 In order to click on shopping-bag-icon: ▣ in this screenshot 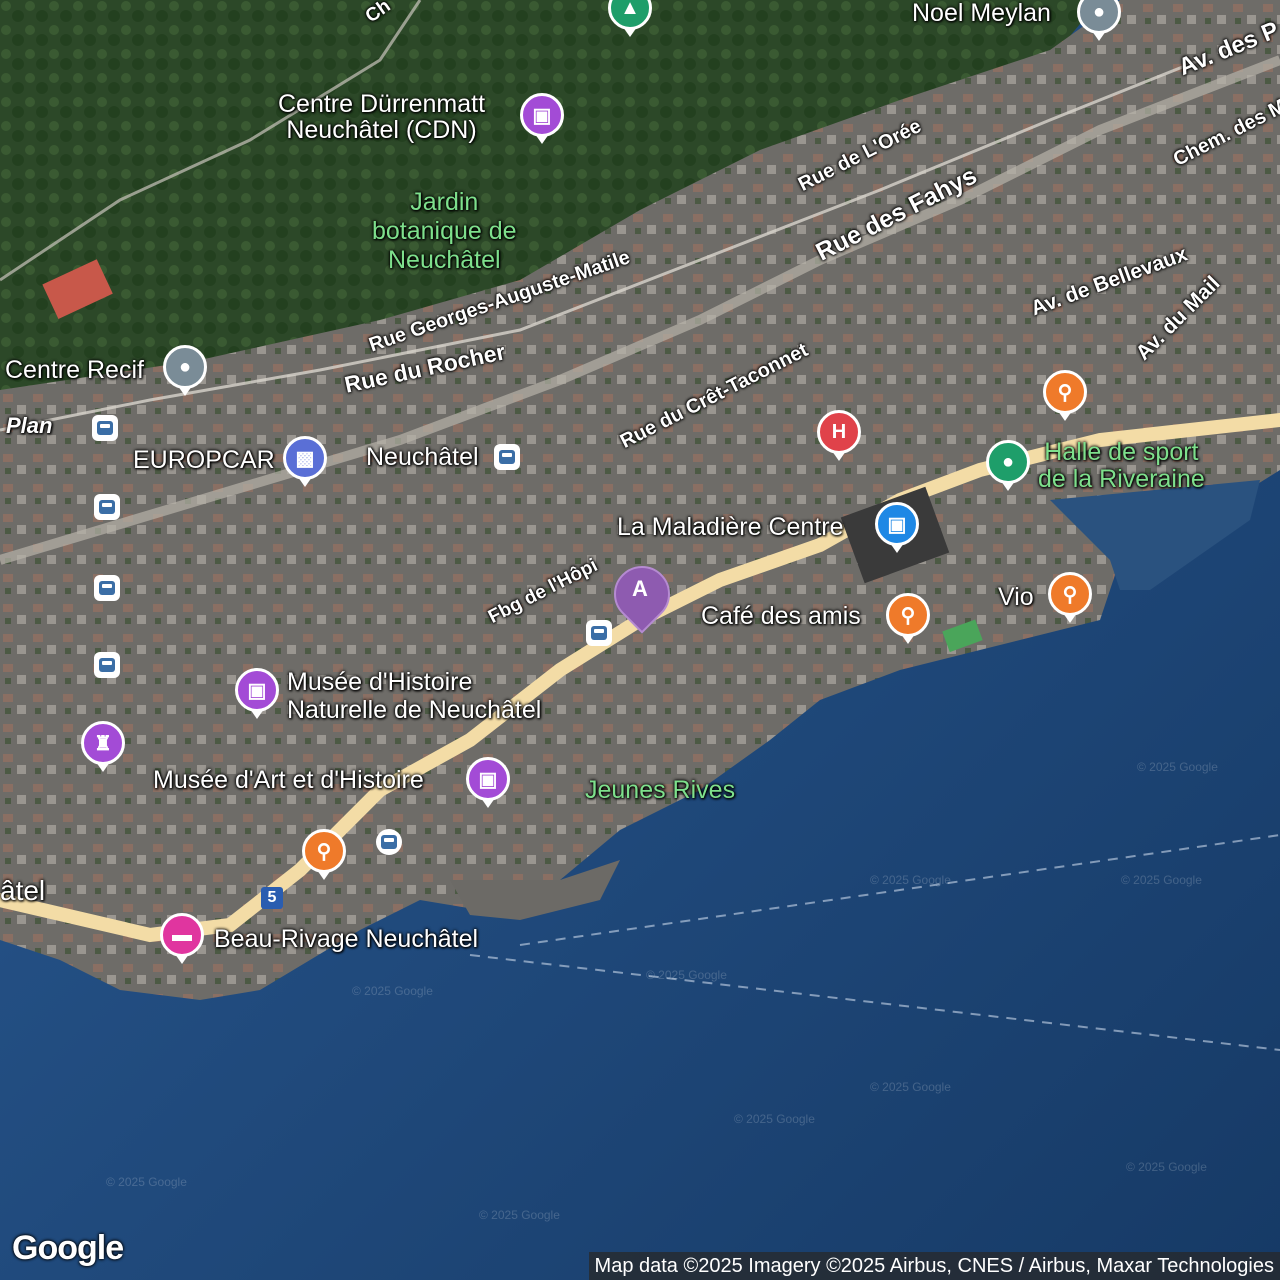, I will do `click(897, 527)`.